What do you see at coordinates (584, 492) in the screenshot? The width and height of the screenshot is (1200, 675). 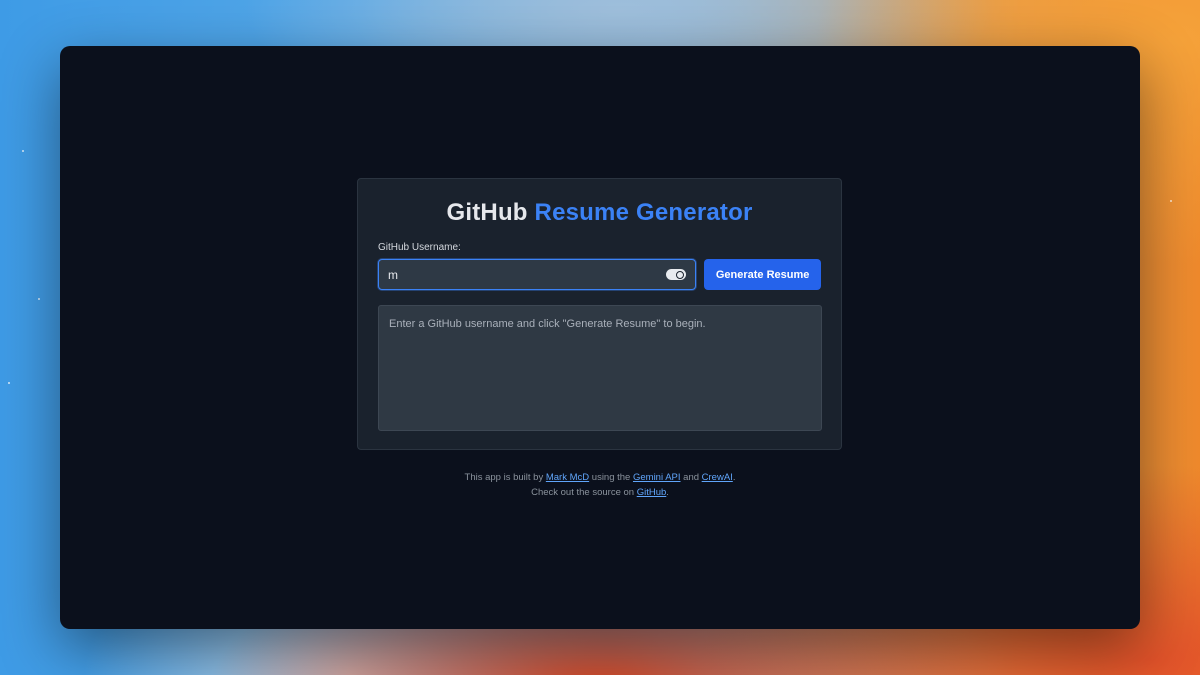 I see `footer-text: Check out the source on` at bounding box center [584, 492].